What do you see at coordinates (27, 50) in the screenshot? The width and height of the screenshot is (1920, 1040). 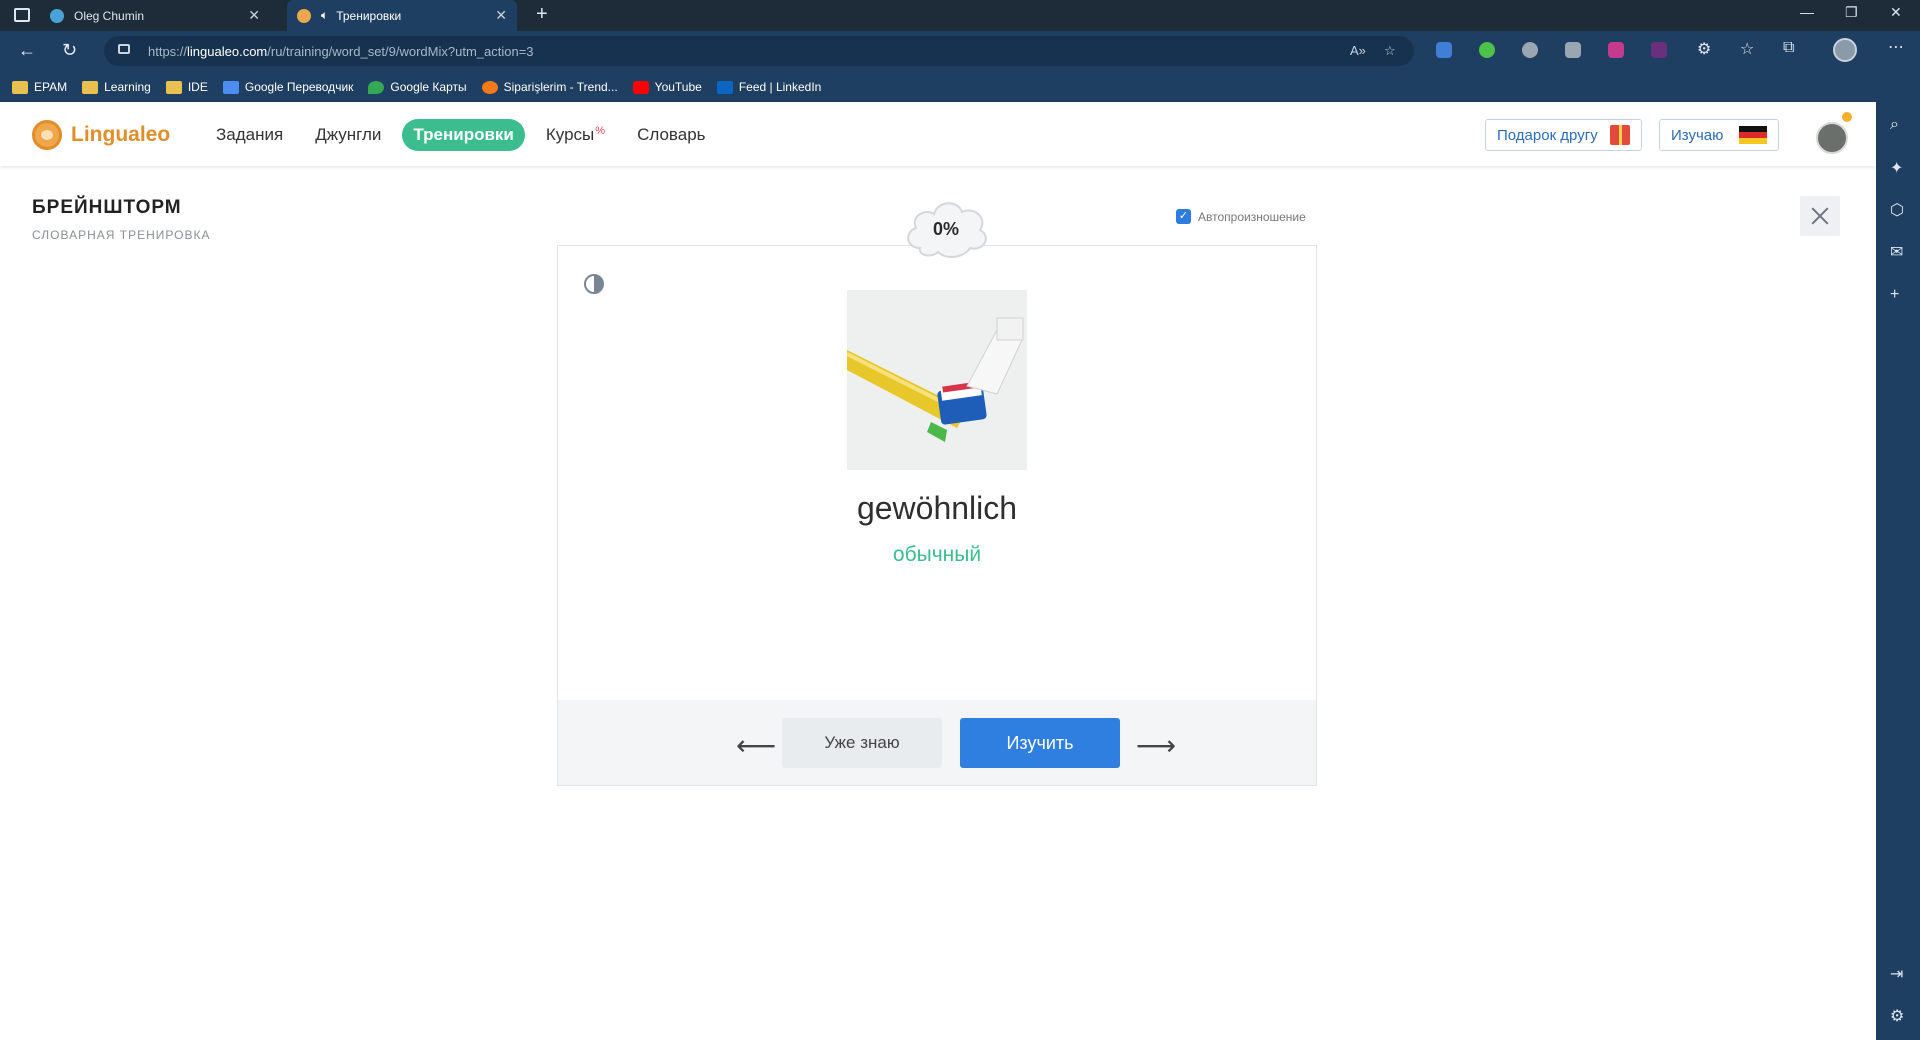 I see `back-icon: ←` at bounding box center [27, 50].